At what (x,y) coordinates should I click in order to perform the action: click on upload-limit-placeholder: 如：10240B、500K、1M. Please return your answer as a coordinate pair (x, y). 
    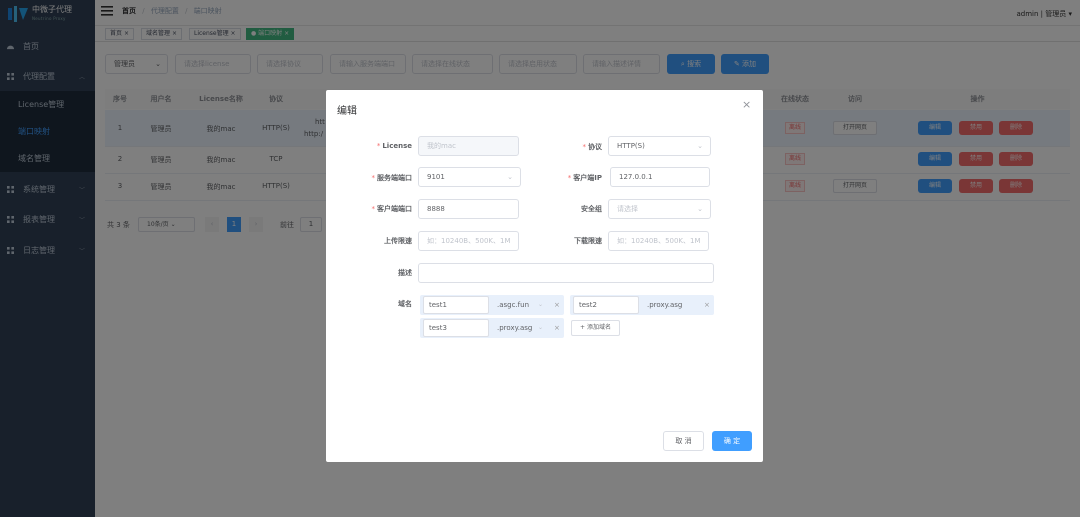
    Looking at the image, I should click on (469, 241).